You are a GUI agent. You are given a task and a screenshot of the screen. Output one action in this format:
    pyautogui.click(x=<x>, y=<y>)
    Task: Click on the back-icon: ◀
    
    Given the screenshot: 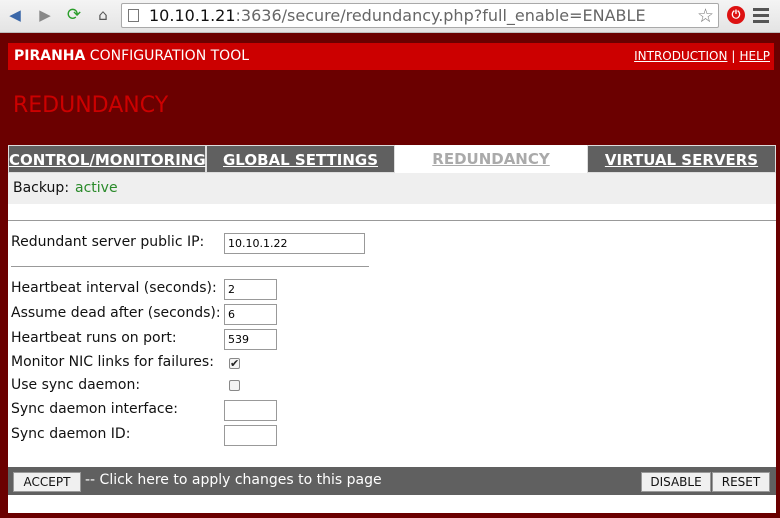 What is the action you would take?
    pyautogui.click(x=15, y=15)
    